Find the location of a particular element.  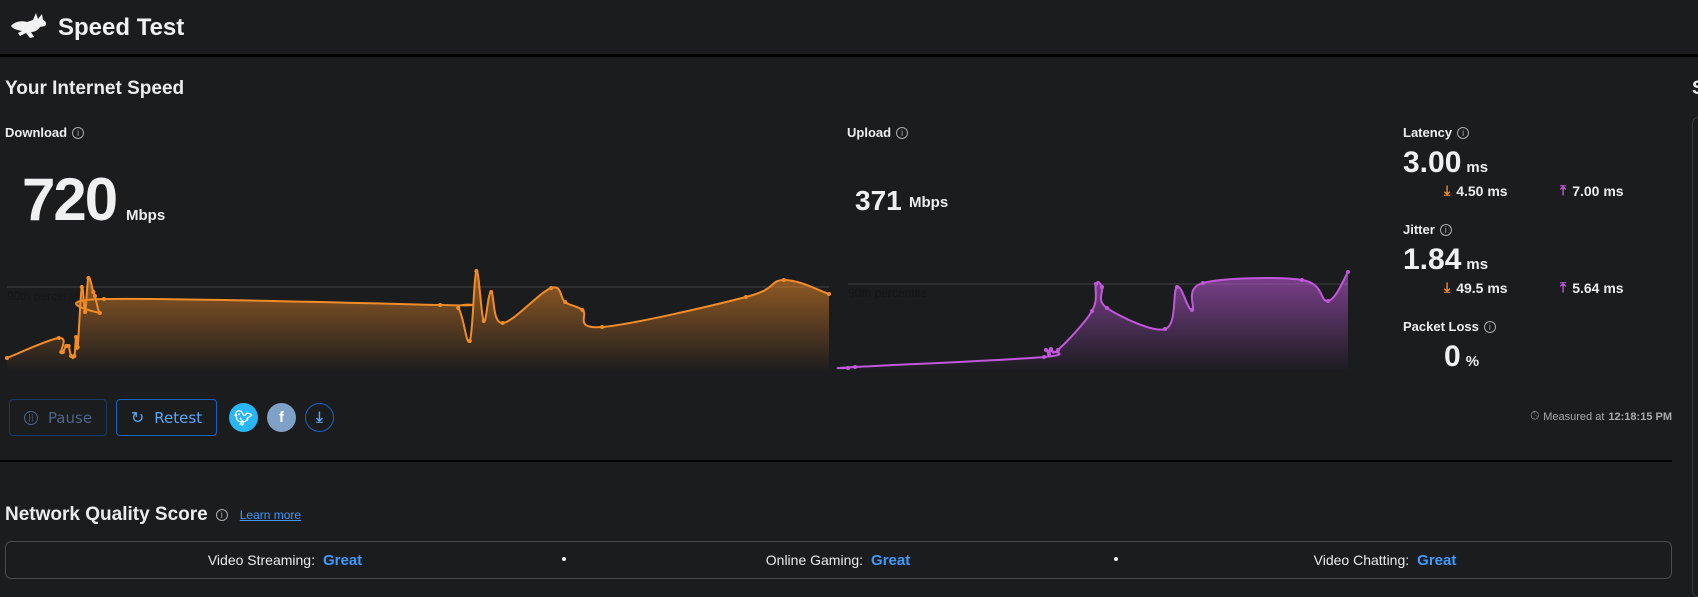

side-panel is located at coordinates (1695, 357).